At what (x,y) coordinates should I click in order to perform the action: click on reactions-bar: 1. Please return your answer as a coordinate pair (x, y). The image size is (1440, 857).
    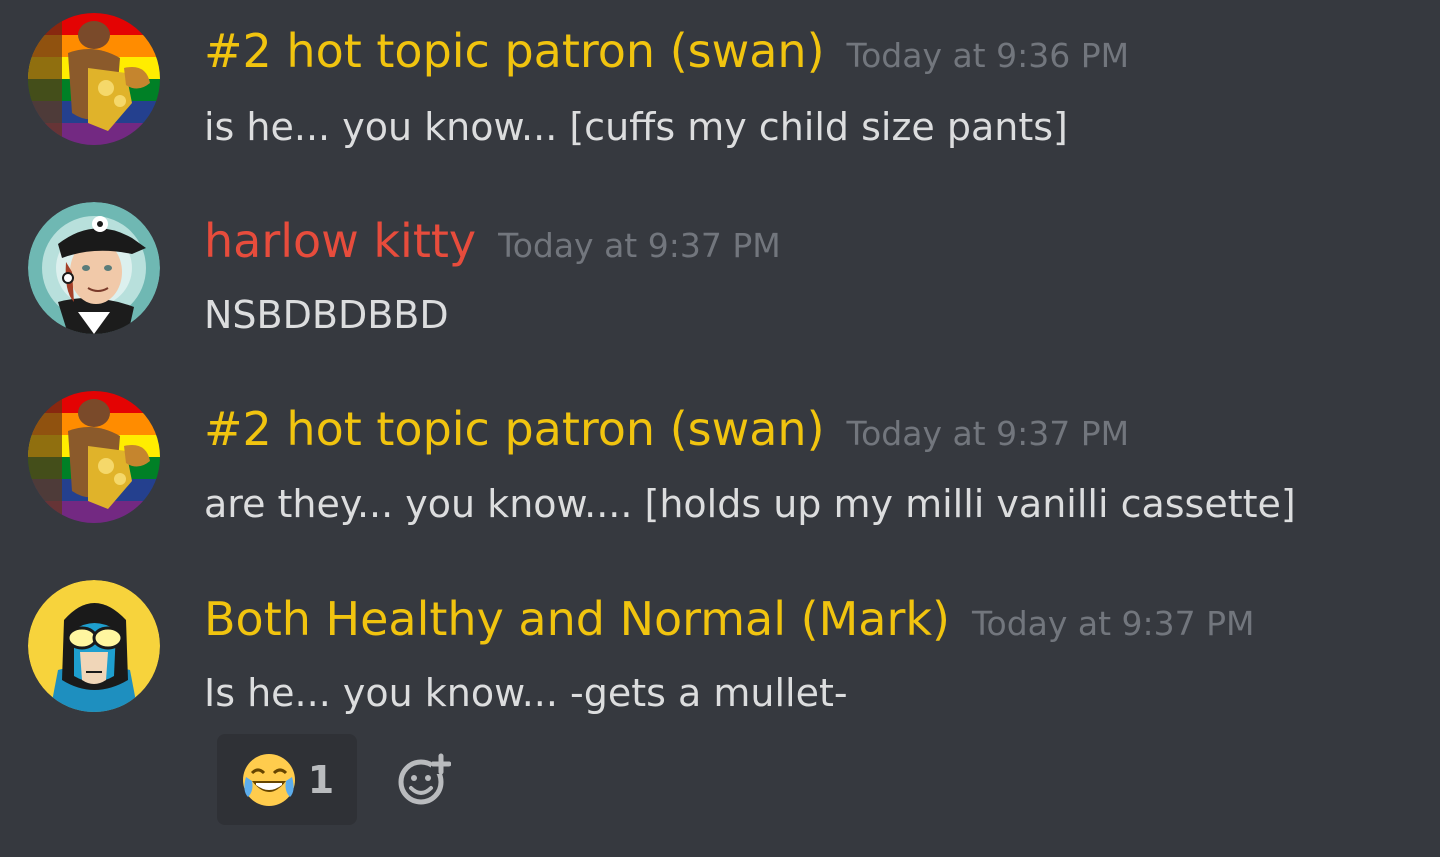
    Looking at the image, I should click on (334, 779).